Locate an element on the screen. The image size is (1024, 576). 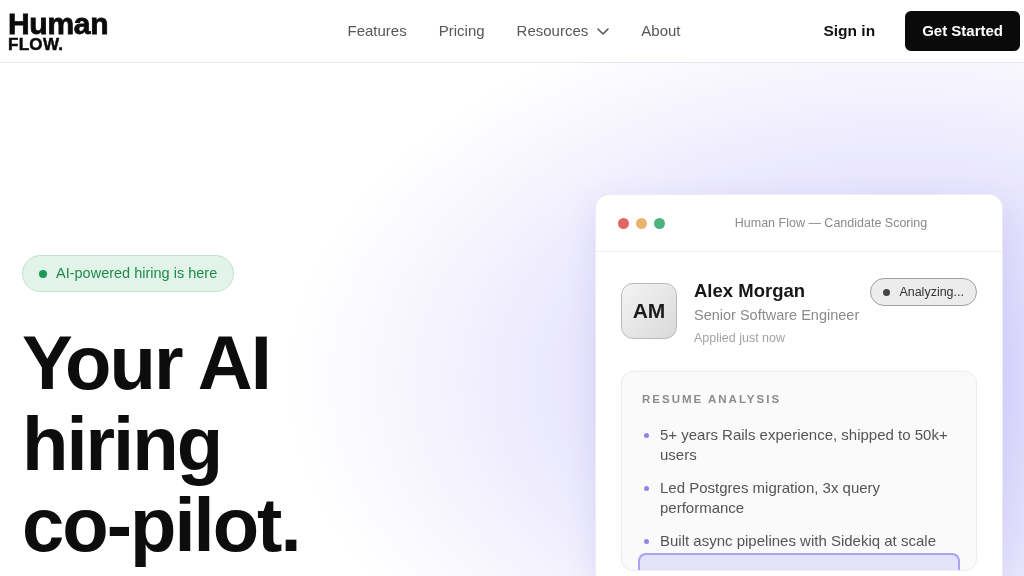
section-heading: RESUME ANALYSIS is located at coordinates (712, 399).